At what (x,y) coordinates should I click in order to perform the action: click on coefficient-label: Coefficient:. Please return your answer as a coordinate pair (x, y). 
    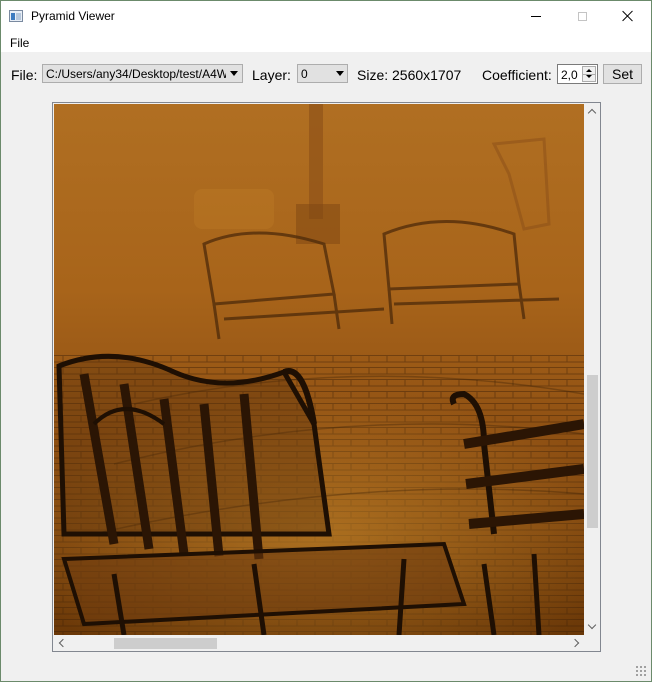
    Looking at the image, I should click on (517, 75).